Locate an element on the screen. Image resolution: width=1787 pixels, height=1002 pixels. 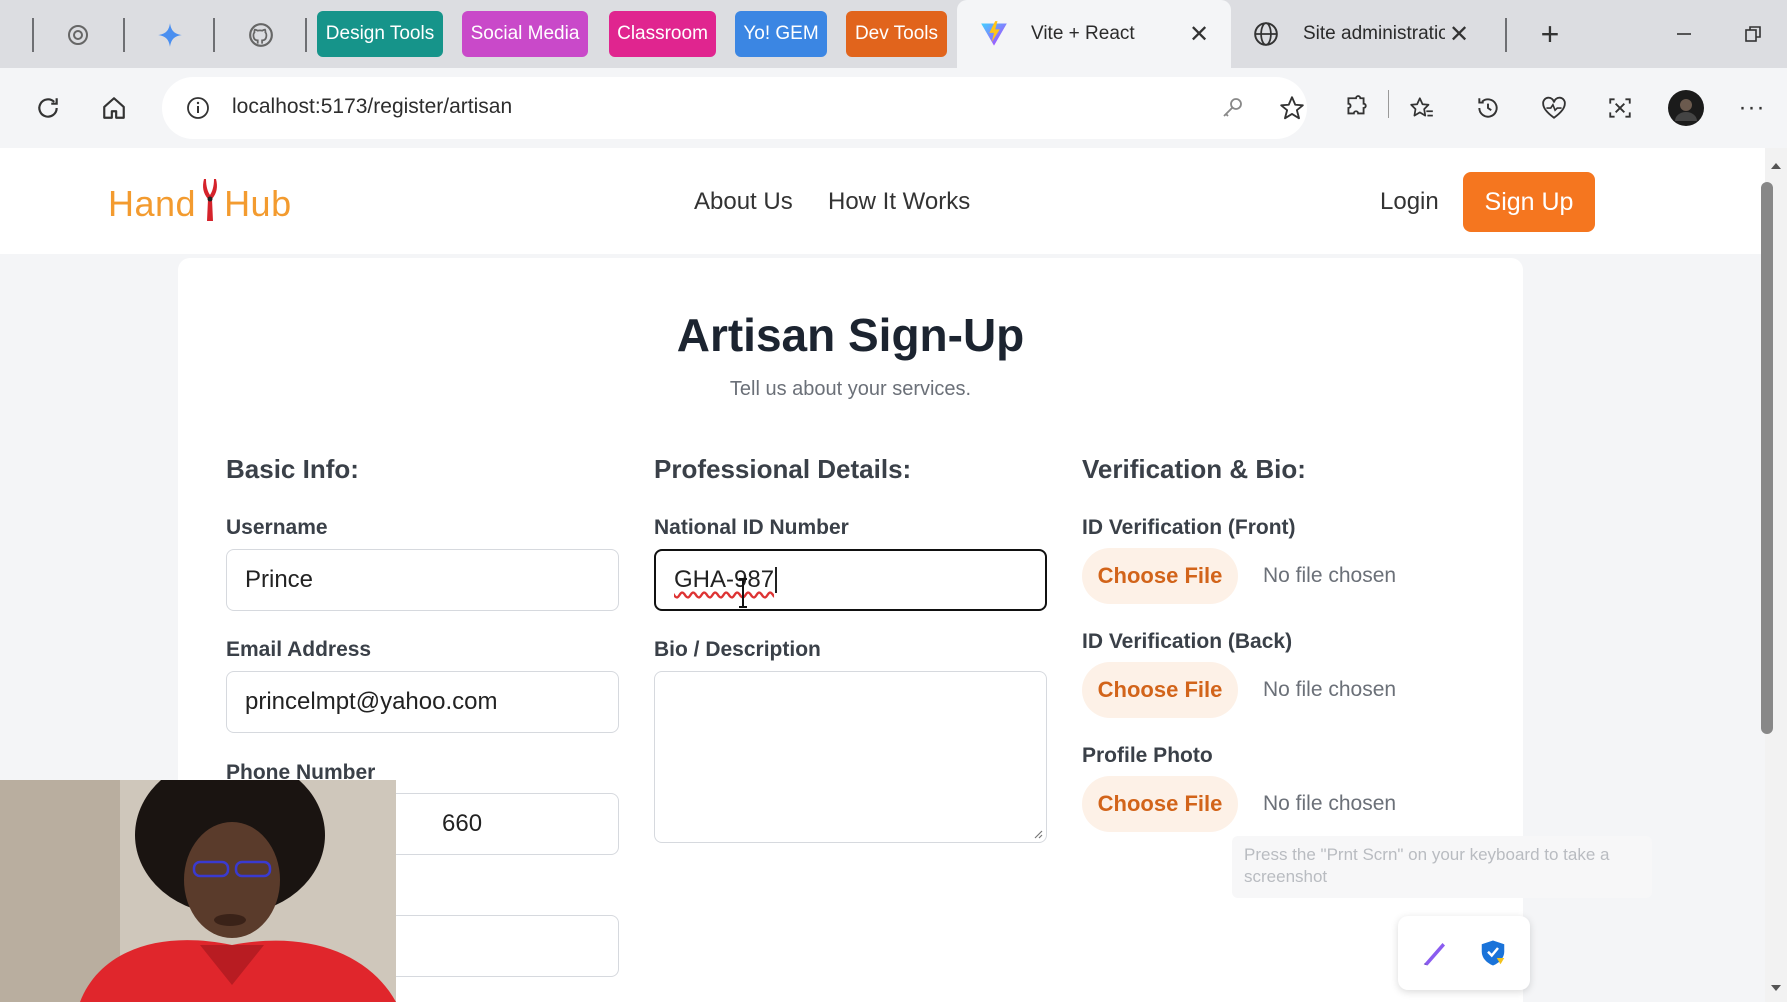
sign-up-button: Sign Up is located at coordinates (1529, 202).